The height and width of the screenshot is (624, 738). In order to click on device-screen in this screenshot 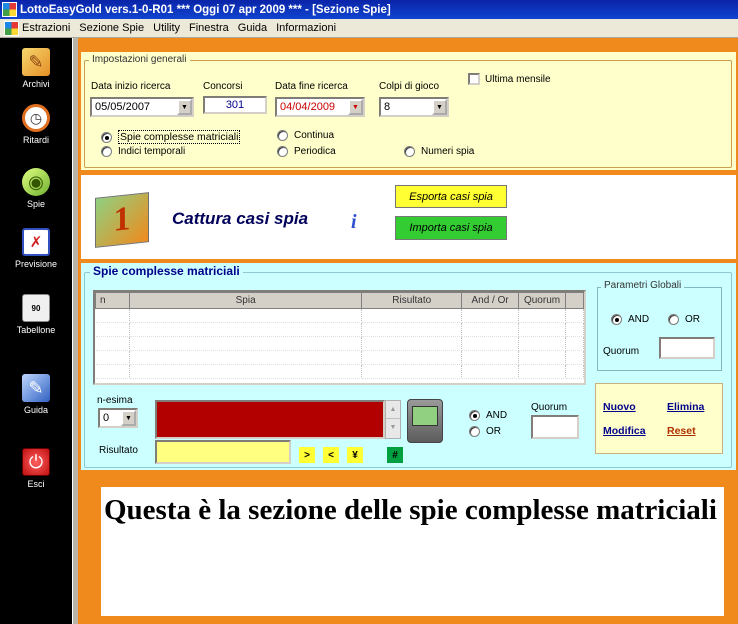, I will do `click(425, 416)`.